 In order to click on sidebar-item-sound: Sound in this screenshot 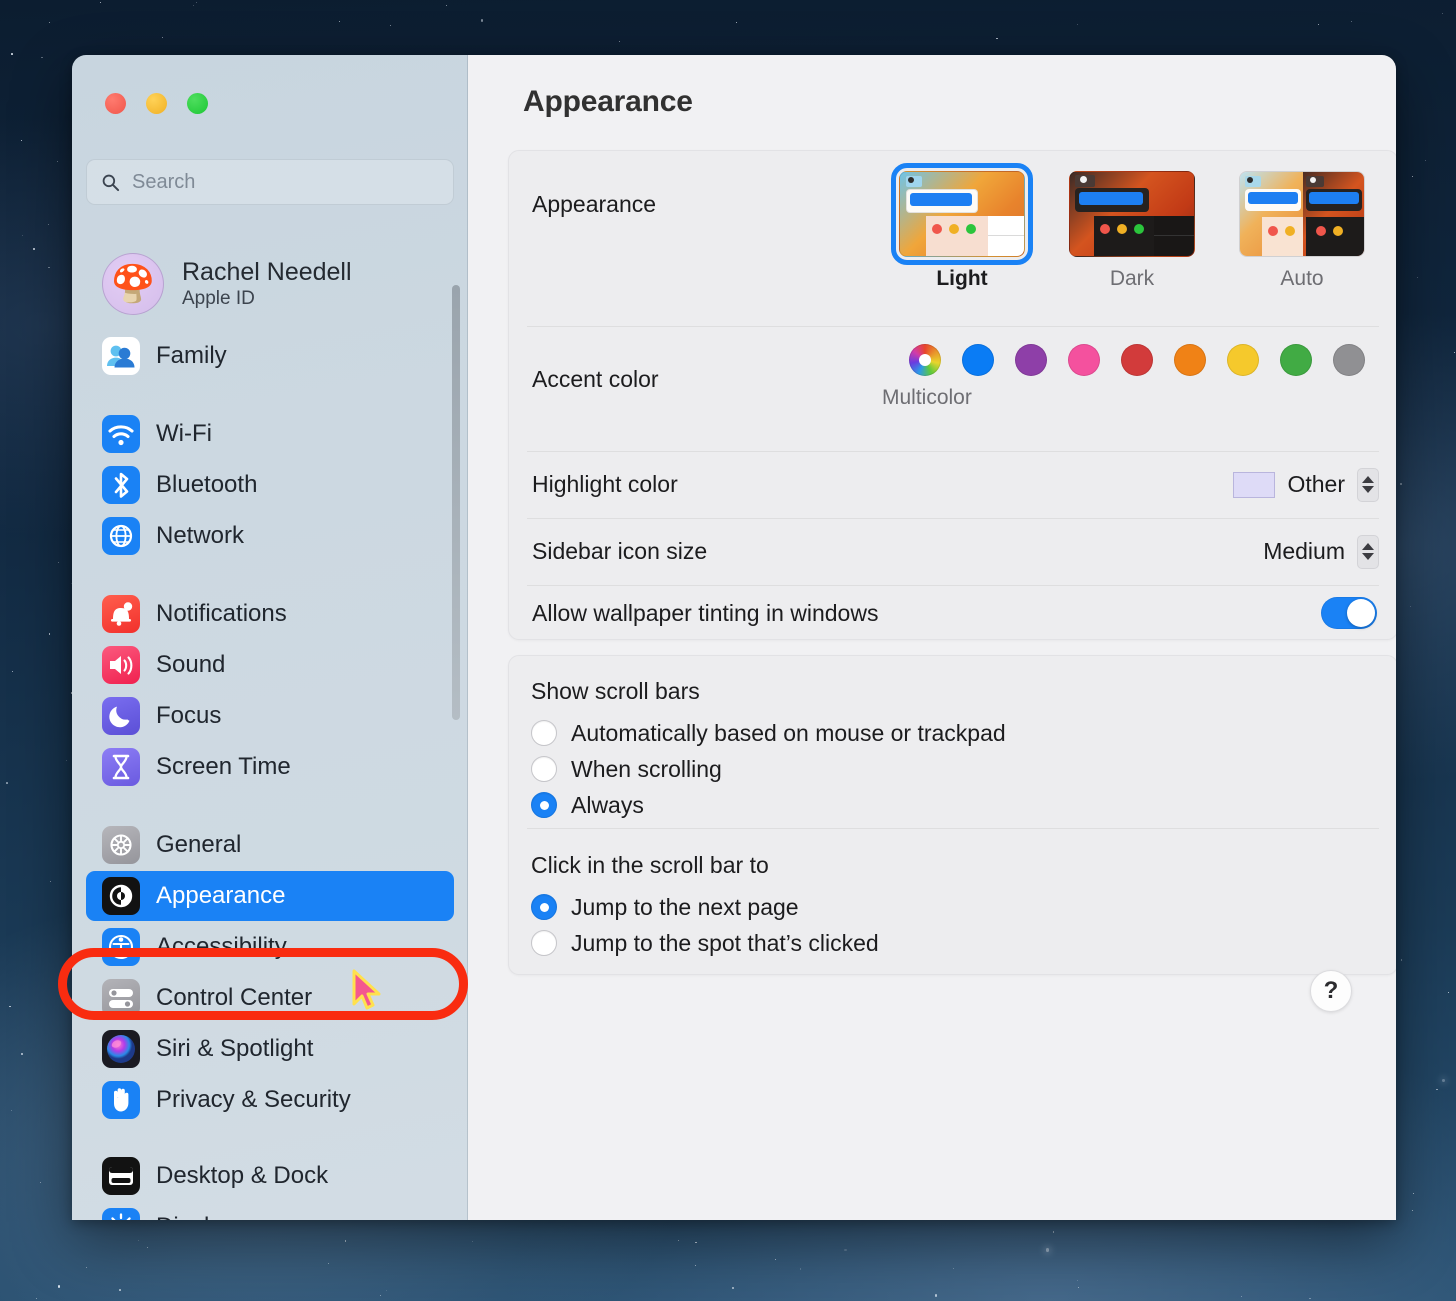, I will do `click(270, 665)`.